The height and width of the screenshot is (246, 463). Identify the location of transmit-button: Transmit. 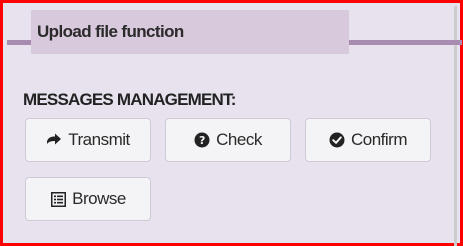
(88, 140).